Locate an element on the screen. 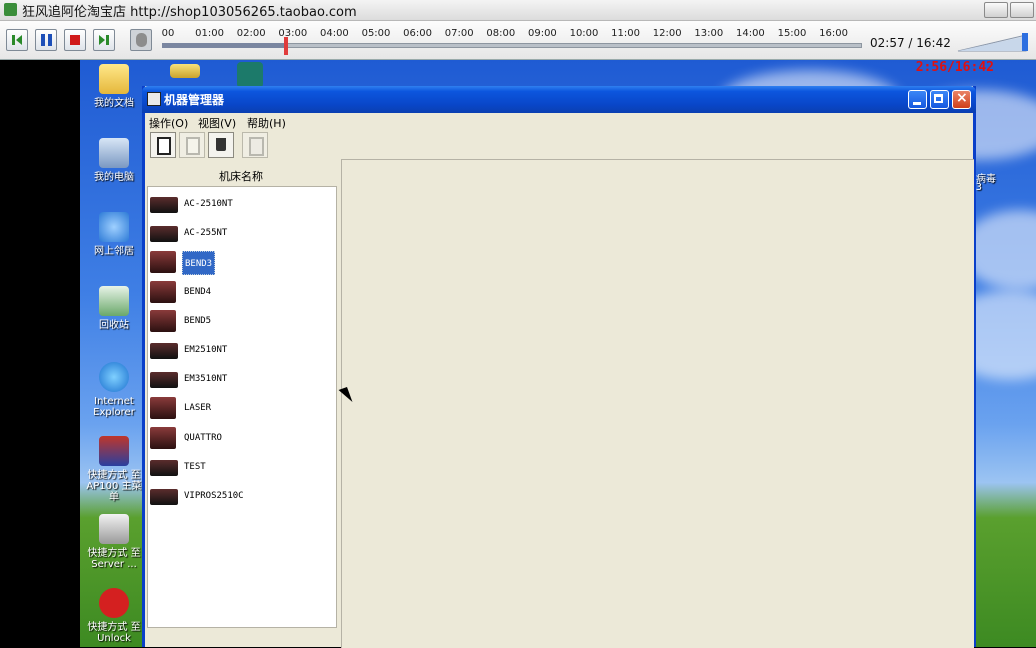 Image resolution: width=1036 pixels, height=648 pixels. timeline-tick-label: 00 is located at coordinates (168, 33).